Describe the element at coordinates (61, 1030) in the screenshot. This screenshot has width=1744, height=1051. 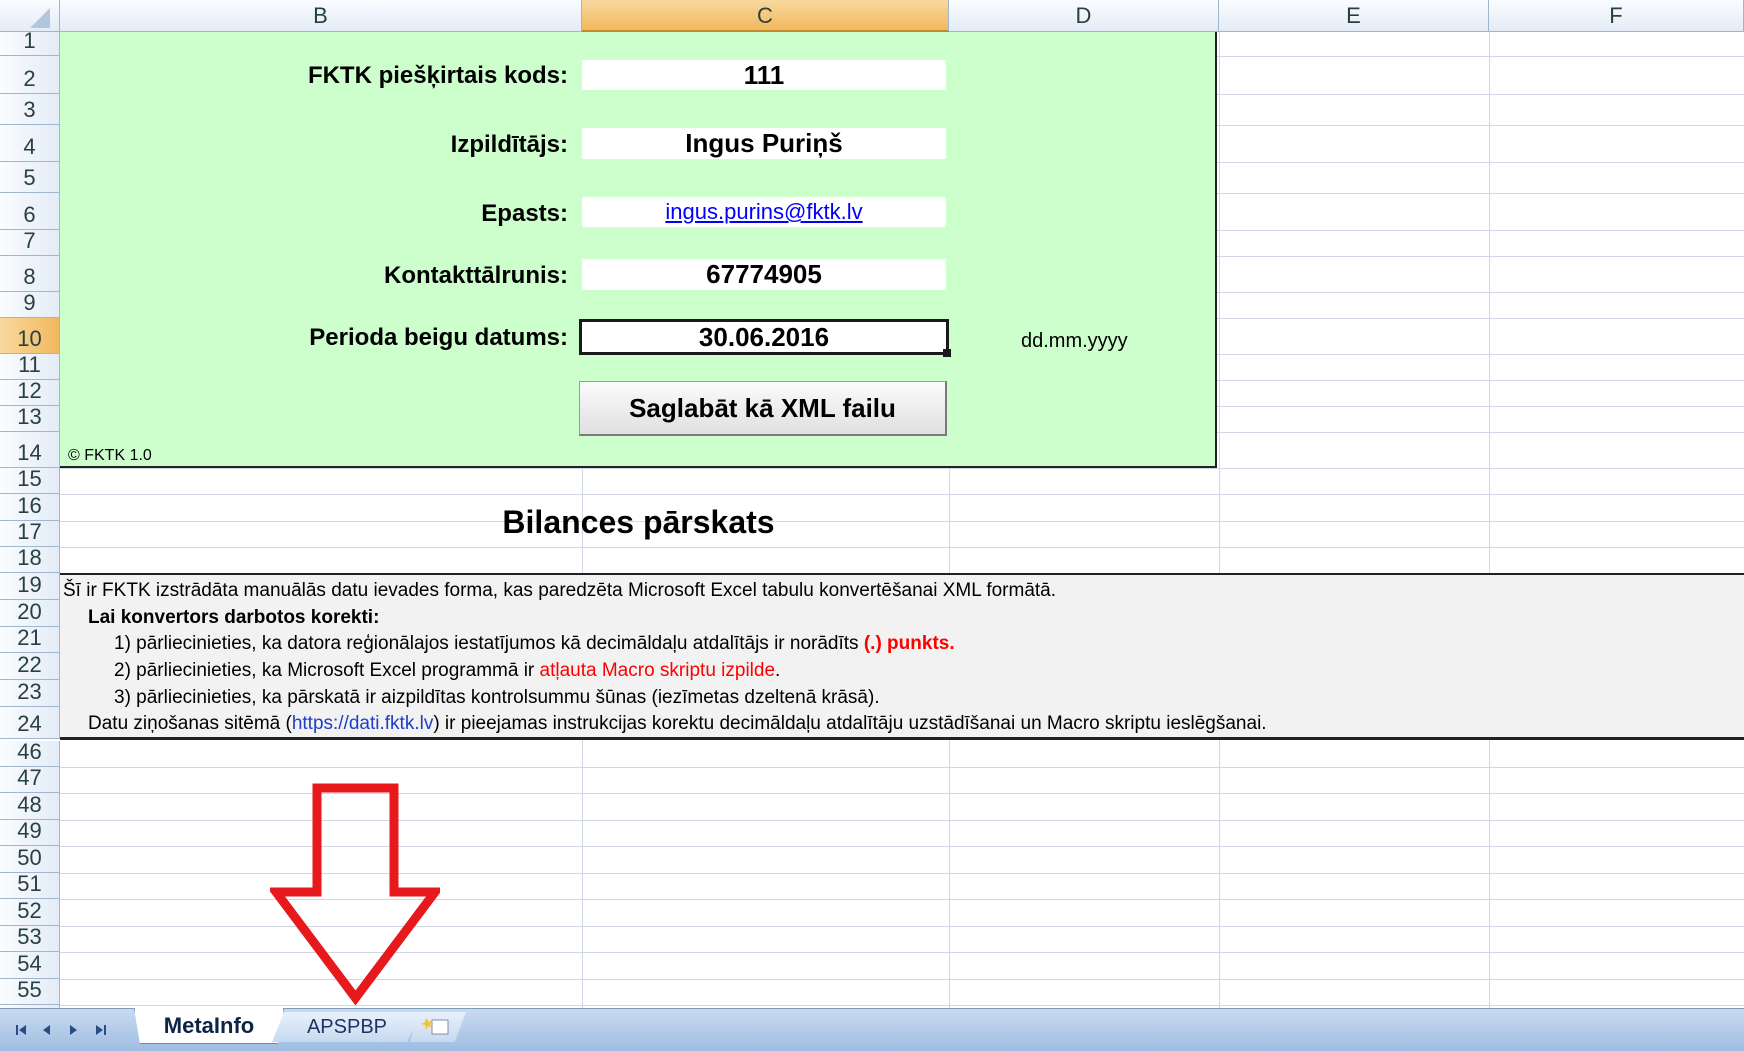
I see `tab-nav-icons` at that location.